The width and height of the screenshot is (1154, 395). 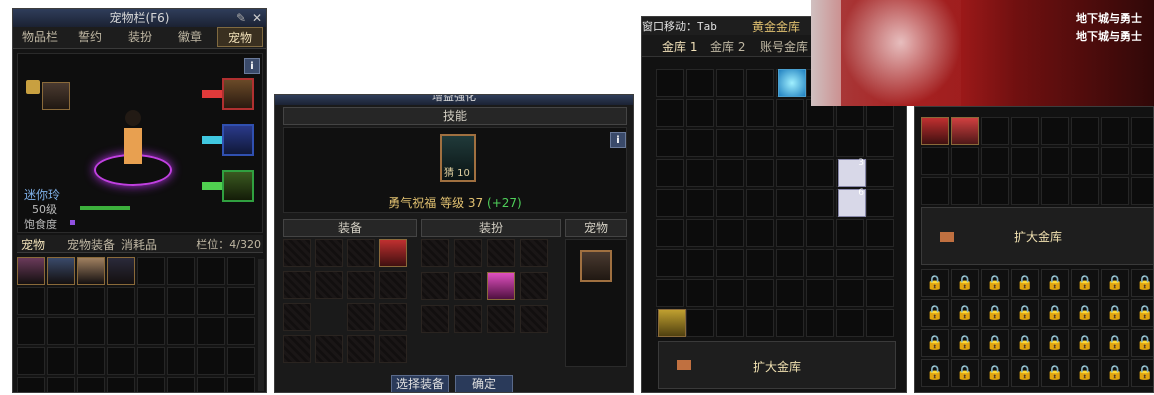 I want to click on expand-vault-2-button: 扩大金库, so click(x=1037, y=236).